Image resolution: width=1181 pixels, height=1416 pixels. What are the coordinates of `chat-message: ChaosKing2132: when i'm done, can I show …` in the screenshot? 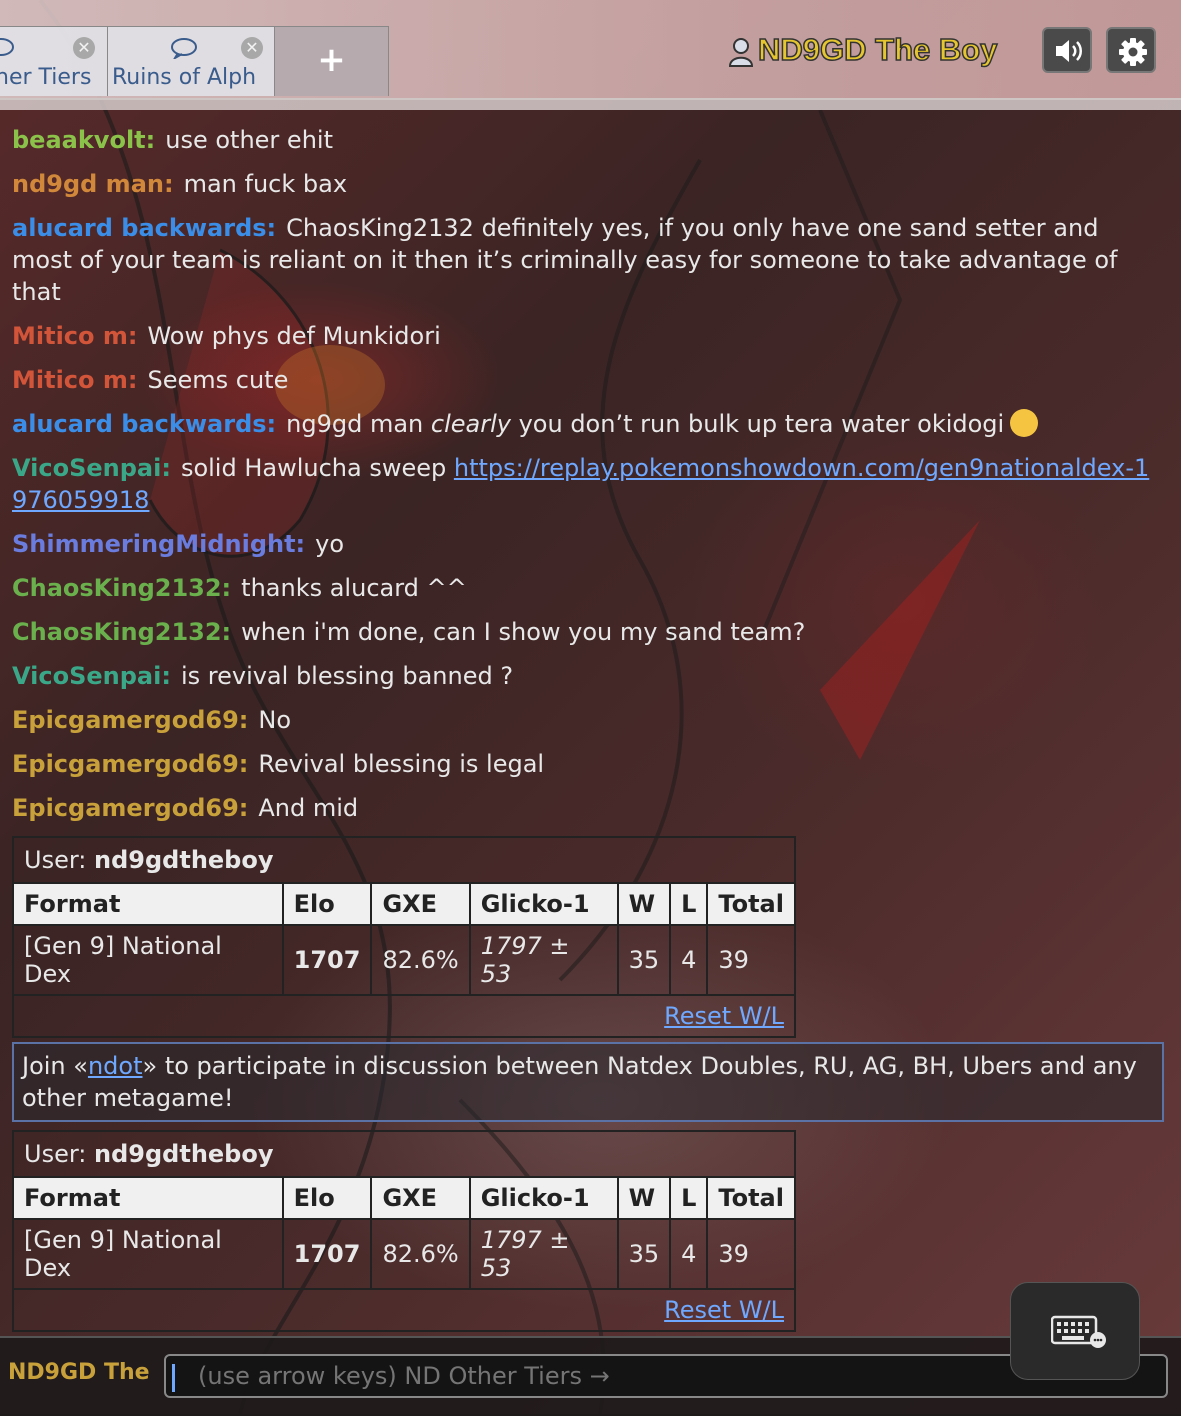 It's located at (587, 632).